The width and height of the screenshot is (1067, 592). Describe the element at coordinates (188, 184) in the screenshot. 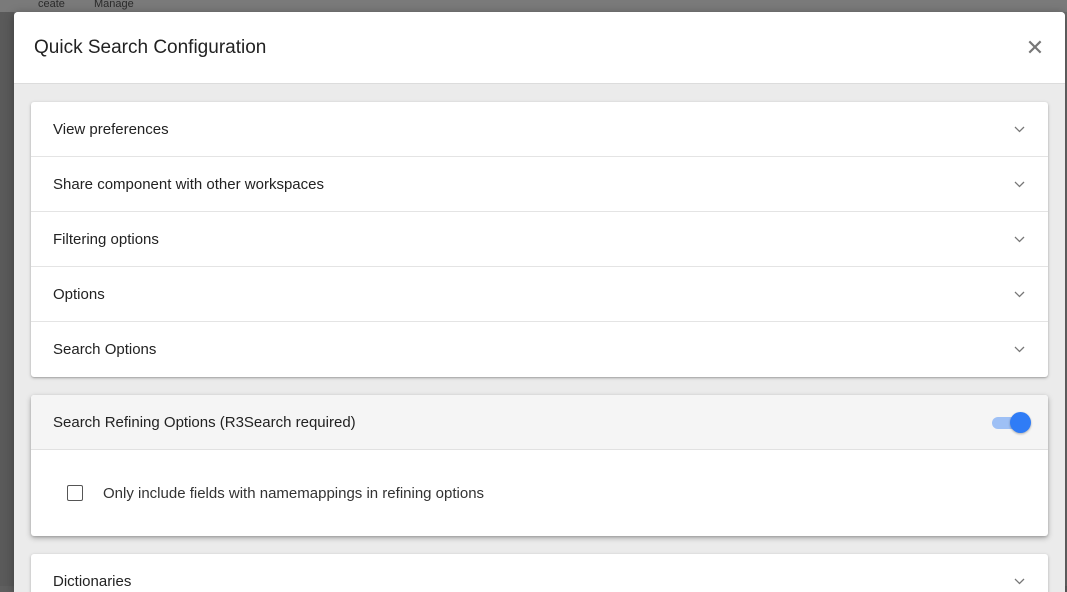

I see `section-label: Share component with other workspaces` at that location.